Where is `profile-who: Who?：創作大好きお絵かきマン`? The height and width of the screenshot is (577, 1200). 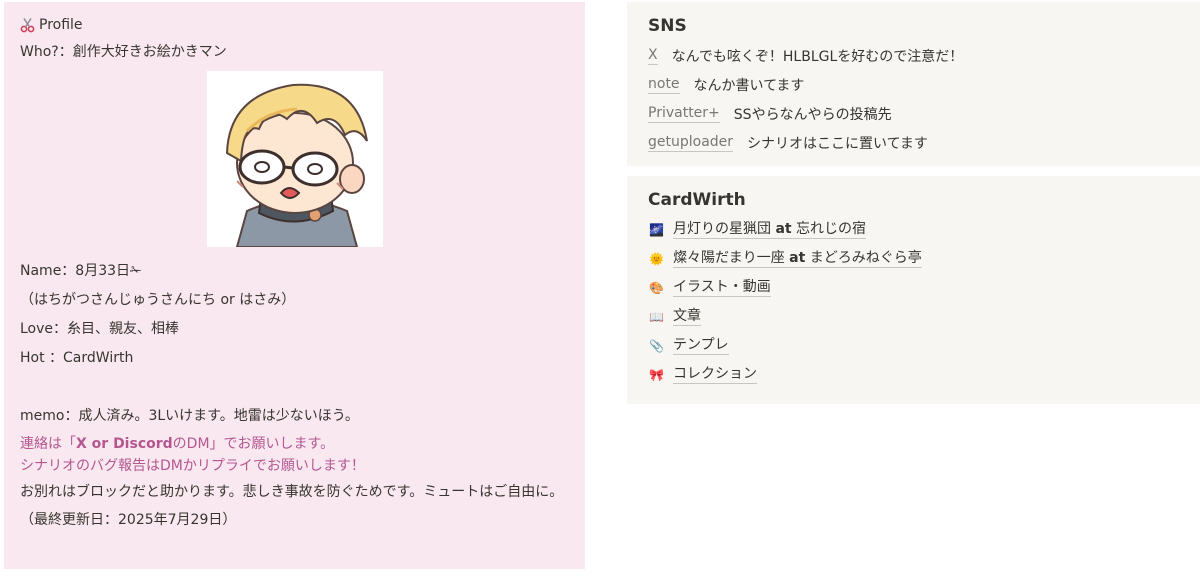
profile-who: Who?：創作大好きお絵かきマン is located at coordinates (123, 52).